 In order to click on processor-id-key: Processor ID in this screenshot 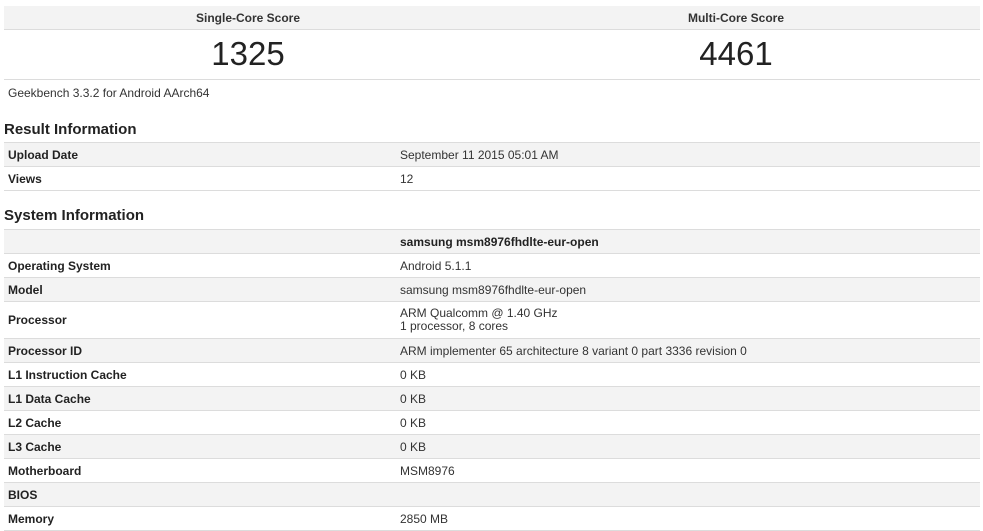, I will do `click(200, 350)`.